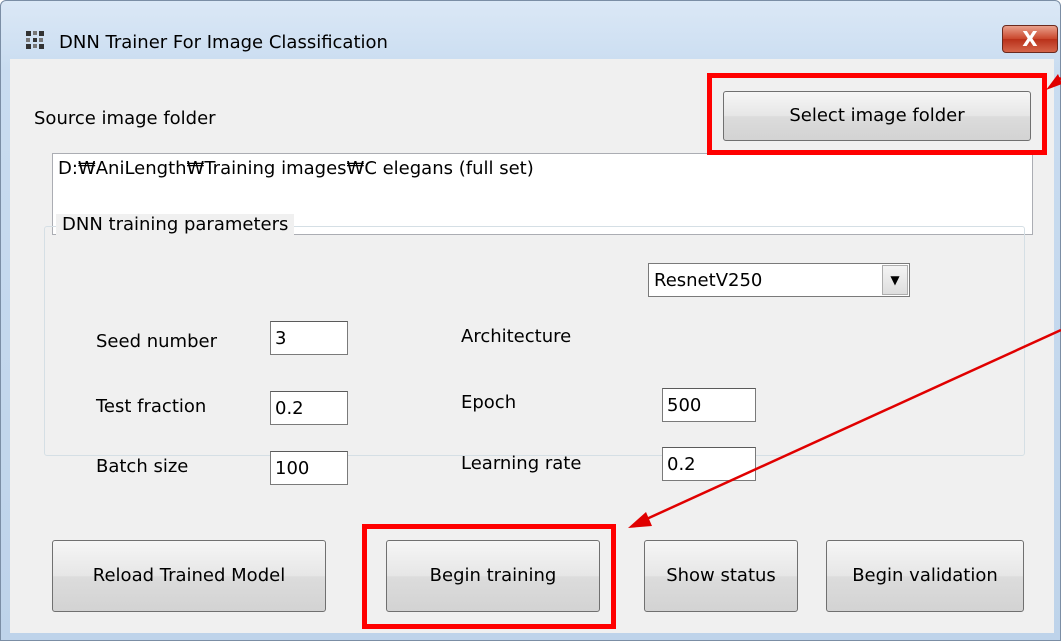  I want to click on arrow-to-begin-training, so click(850, 426).